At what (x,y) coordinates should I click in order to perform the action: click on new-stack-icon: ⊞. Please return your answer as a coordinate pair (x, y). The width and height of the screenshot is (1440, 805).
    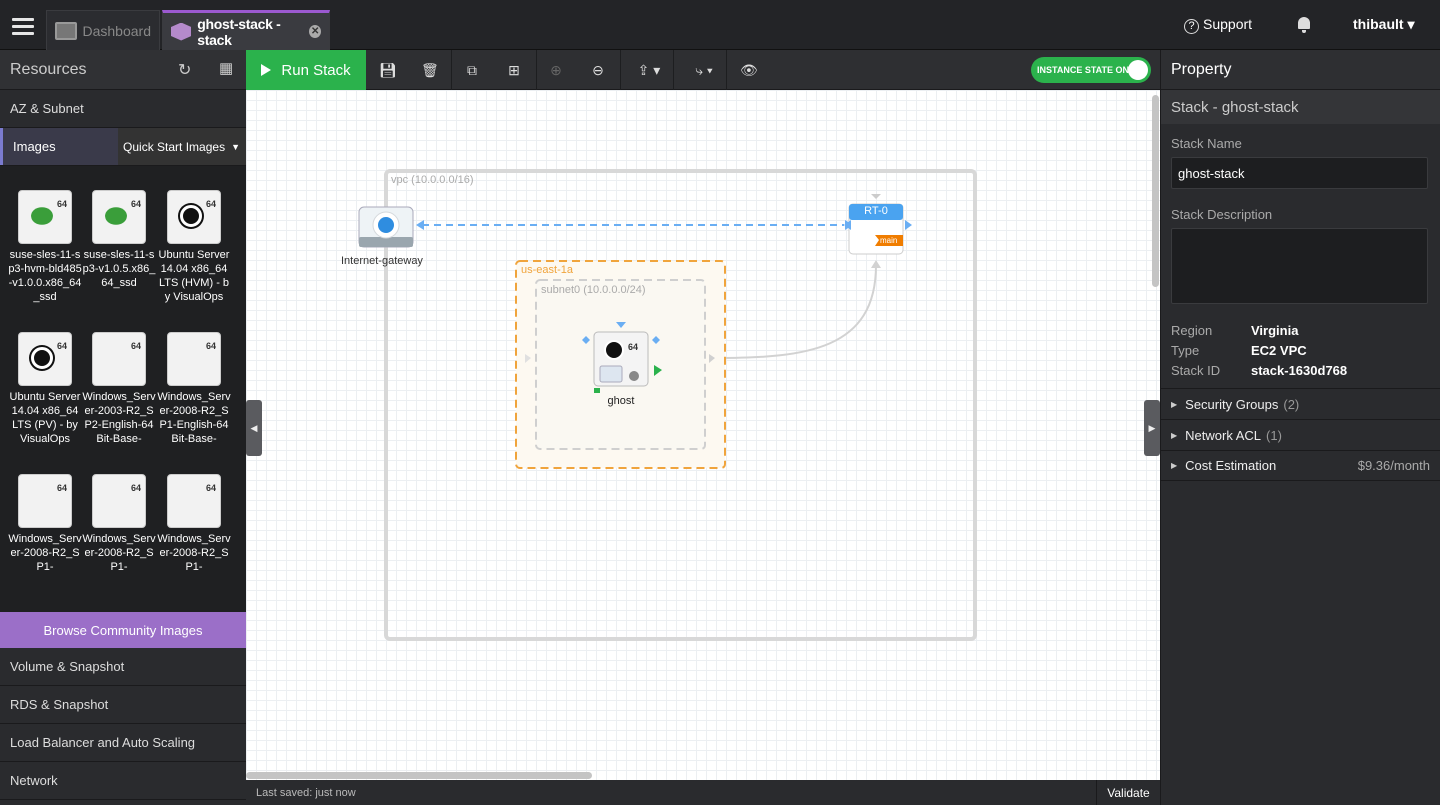
    Looking at the image, I should click on (514, 70).